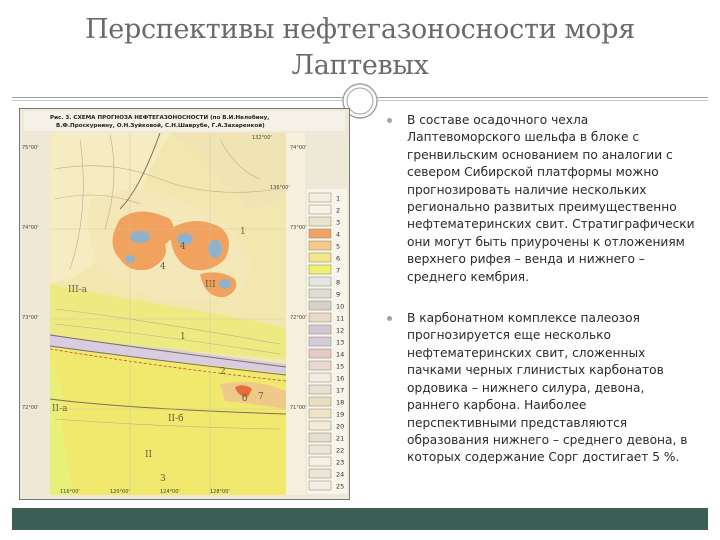 Image resolution: width=720 pixels, height=540 pixels. What do you see at coordinates (30, 148) in the screenshot?
I see `coordinate-label: 75°00'` at bounding box center [30, 148].